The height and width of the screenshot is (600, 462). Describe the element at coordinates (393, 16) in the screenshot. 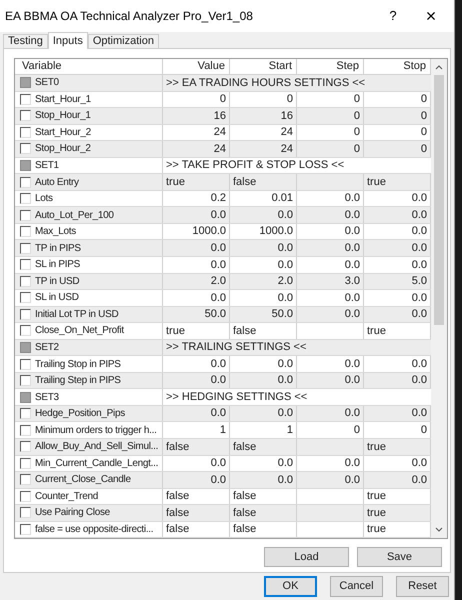

I see `help-button: ?` at that location.